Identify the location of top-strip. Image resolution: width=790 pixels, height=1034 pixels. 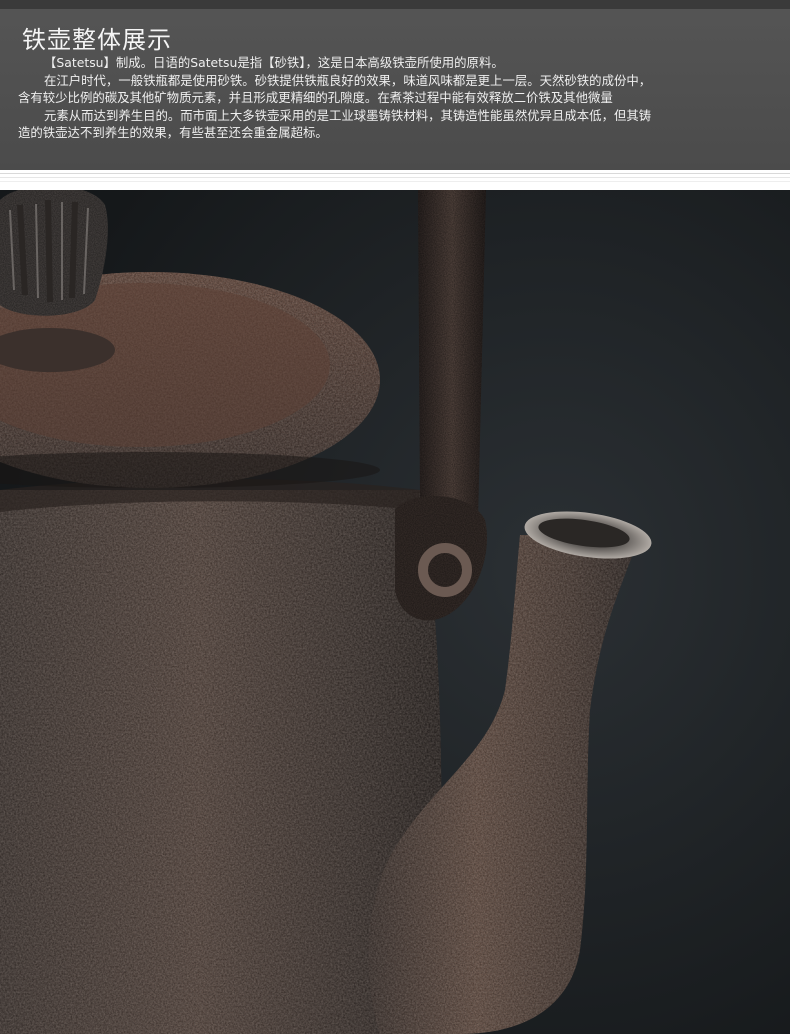
(395, 4).